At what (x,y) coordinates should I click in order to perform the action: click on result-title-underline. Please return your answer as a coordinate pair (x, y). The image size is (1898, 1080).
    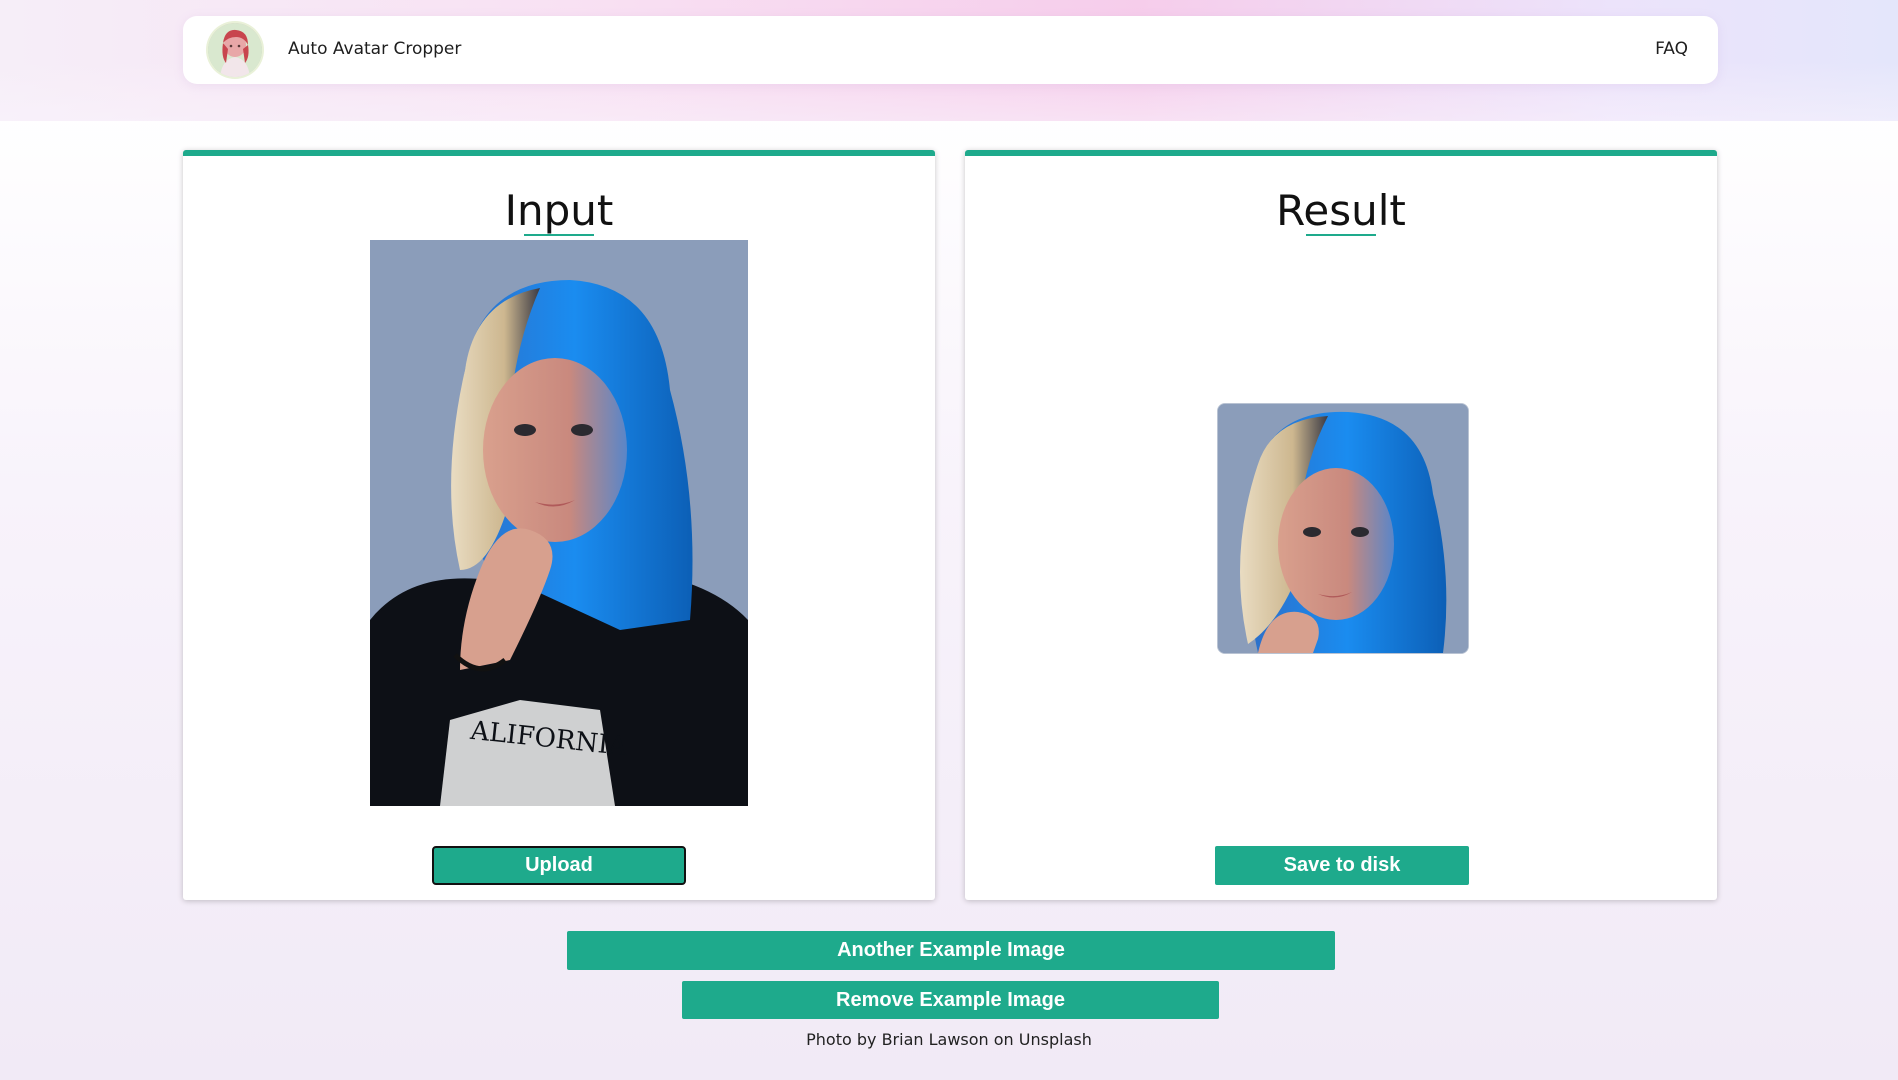
    Looking at the image, I should click on (1341, 235).